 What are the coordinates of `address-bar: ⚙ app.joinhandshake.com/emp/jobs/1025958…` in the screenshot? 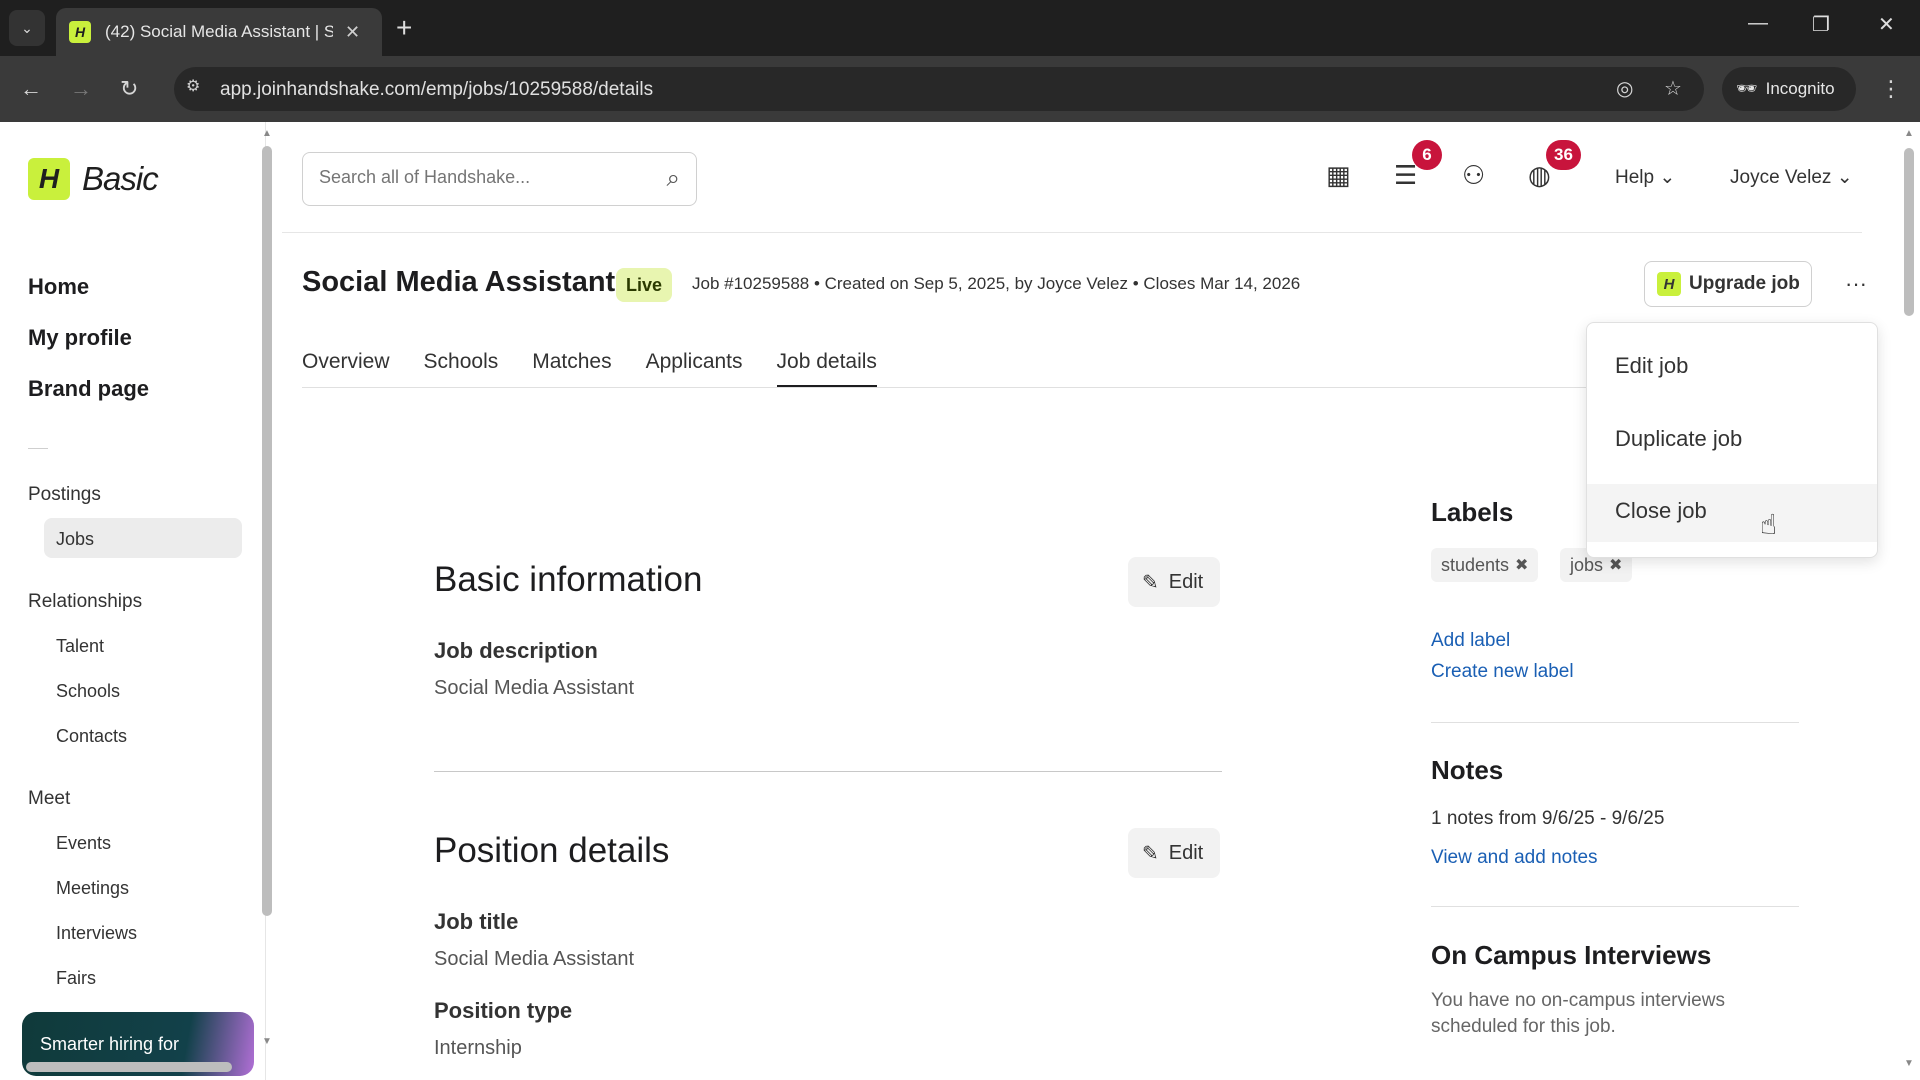 It's located at (939, 89).